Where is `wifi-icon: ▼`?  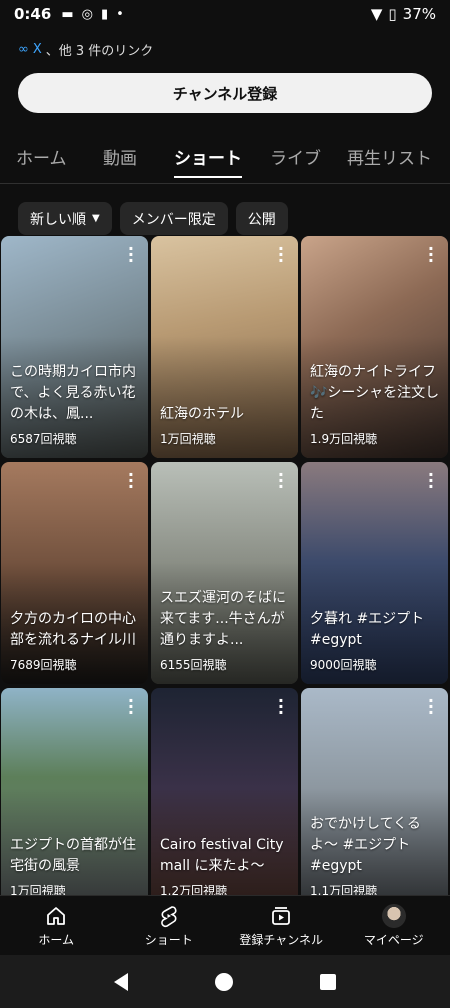
wifi-icon: ▼ is located at coordinates (376, 14).